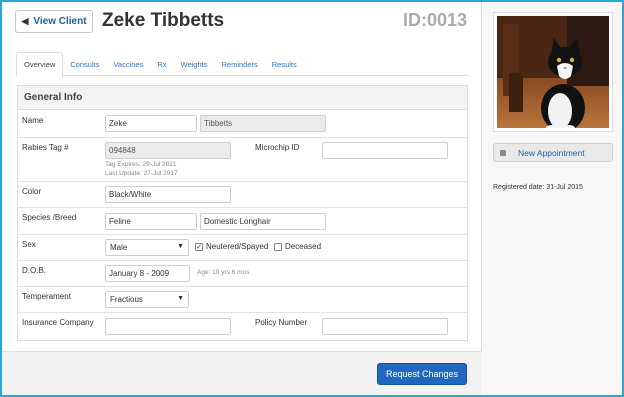 Image resolution: width=624 pixels, height=397 pixels. Describe the element at coordinates (223, 272) in the screenshot. I see `age-text: Age: 10 yrs 6 mos` at that location.